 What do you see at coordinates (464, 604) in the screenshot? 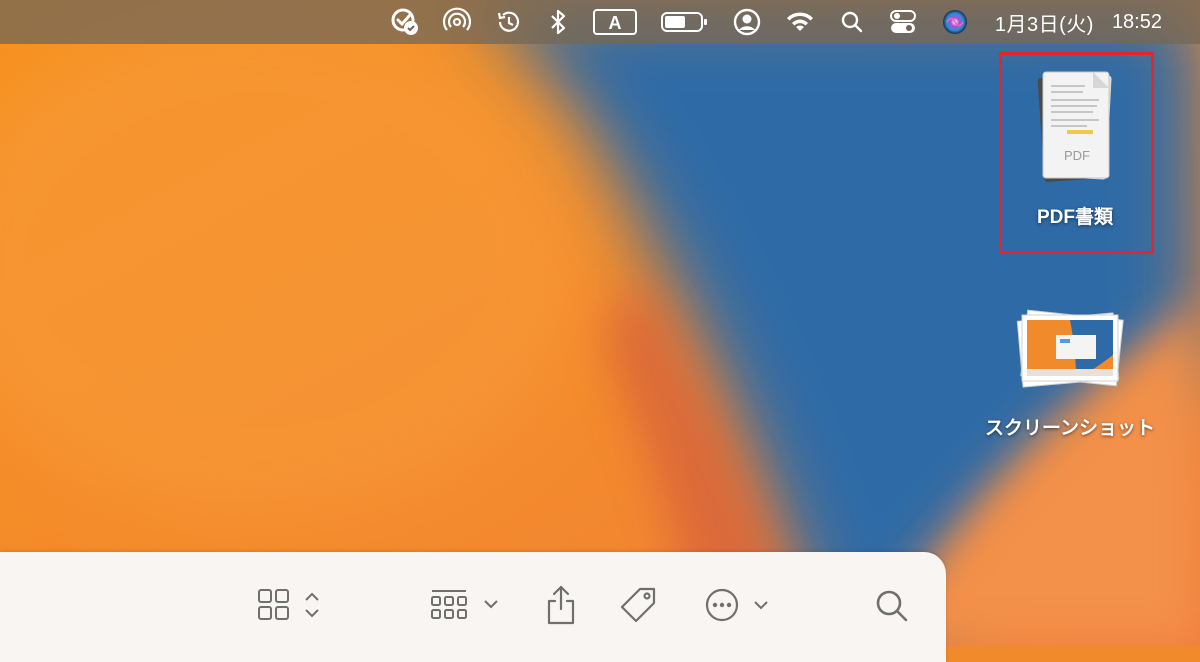
I see `group-by-icon` at bounding box center [464, 604].